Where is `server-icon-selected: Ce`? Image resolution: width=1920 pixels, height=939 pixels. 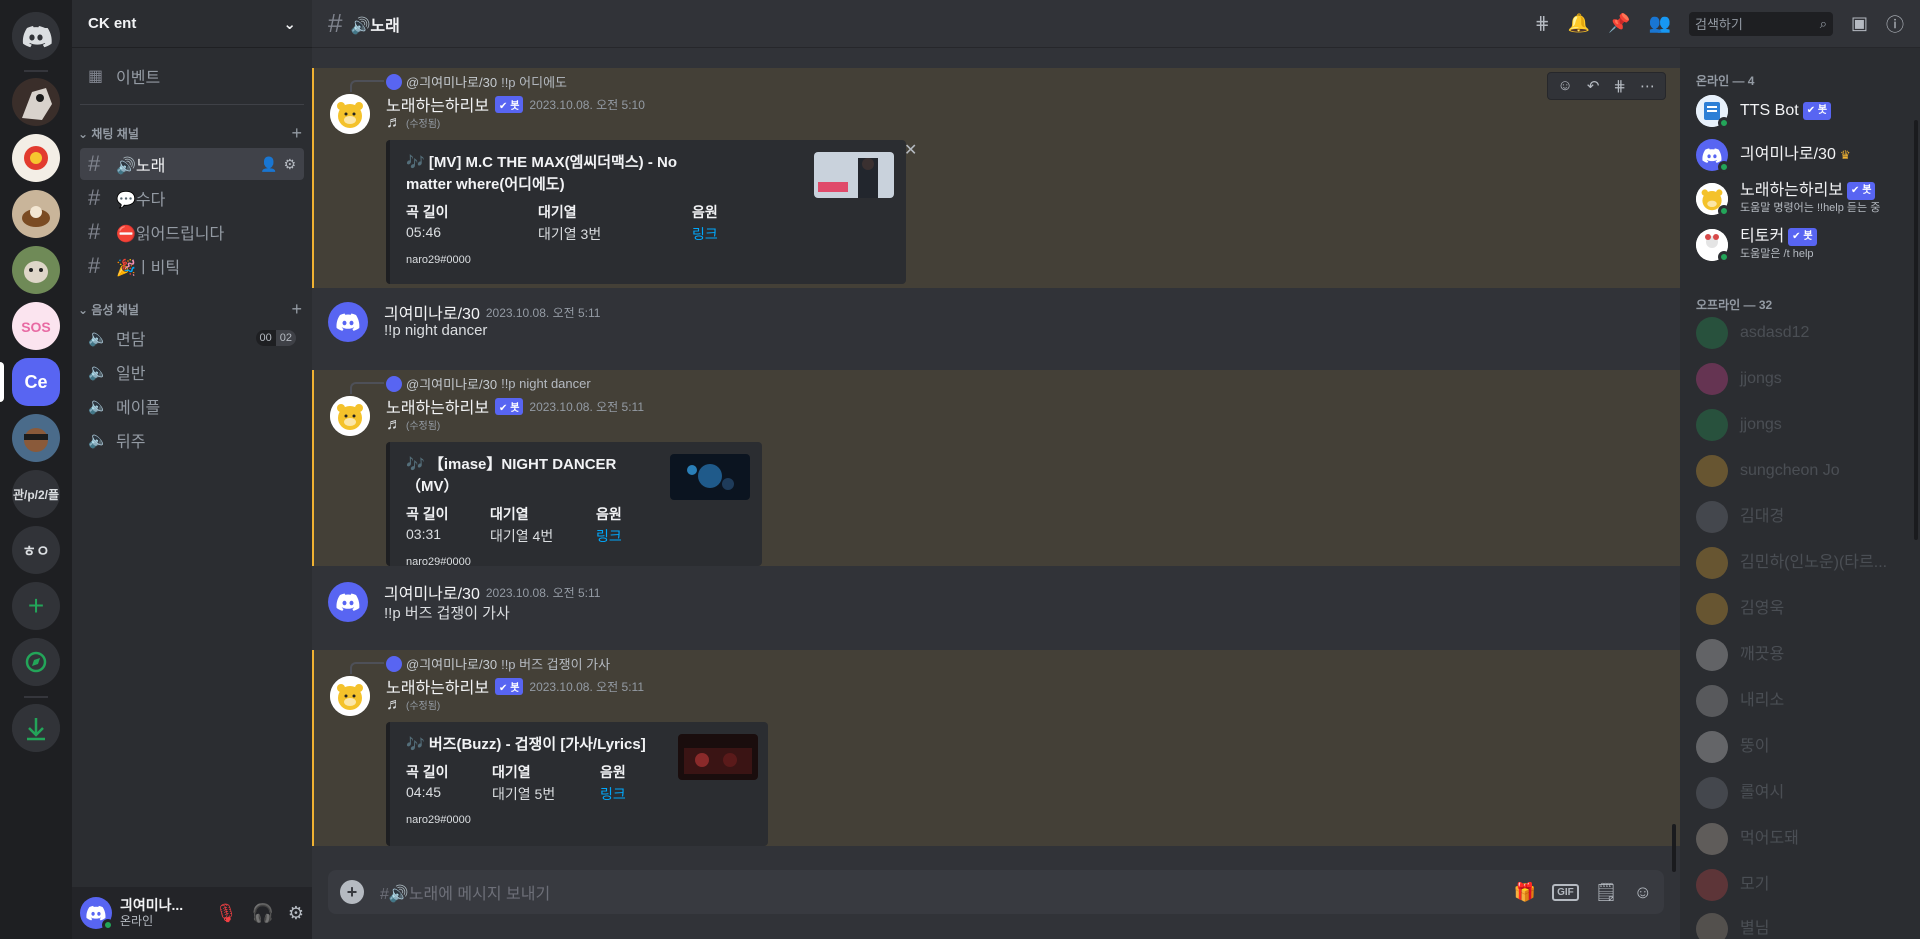 server-icon-selected: Ce is located at coordinates (36, 382).